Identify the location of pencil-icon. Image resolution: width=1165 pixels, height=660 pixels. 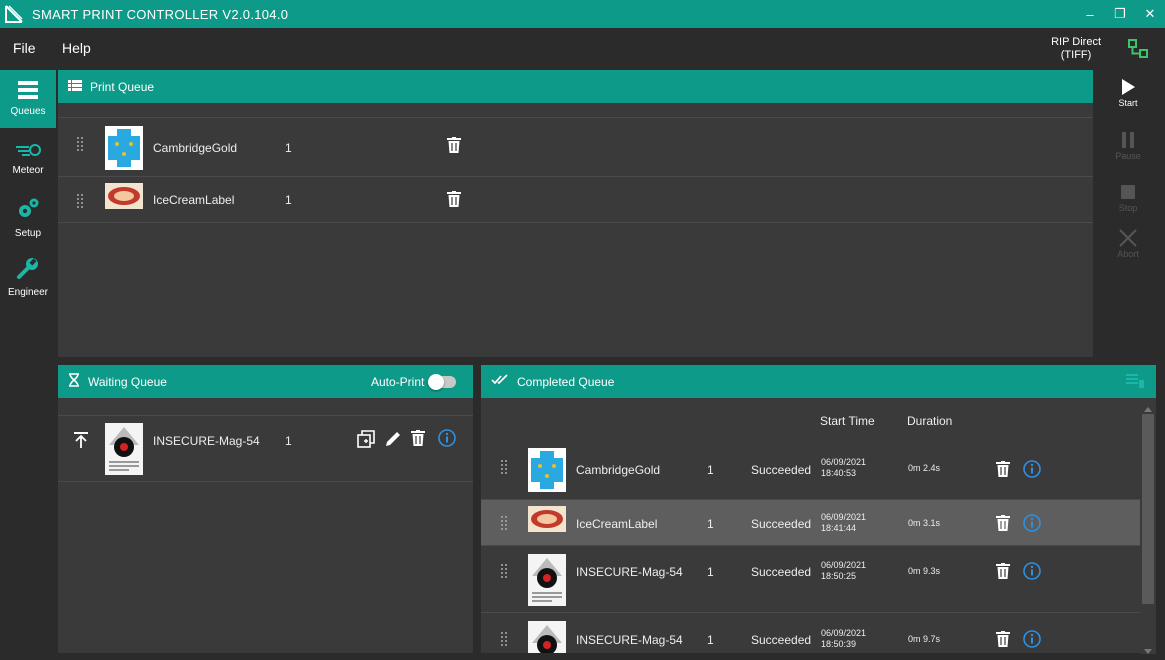
(393, 439).